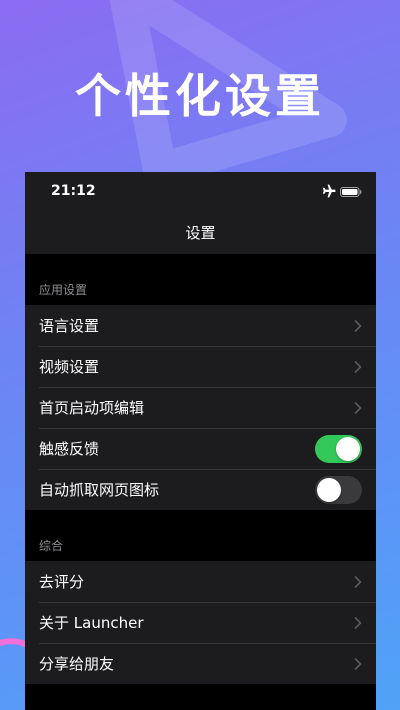 The image size is (400, 710). I want to click on battery-icon, so click(351, 192).